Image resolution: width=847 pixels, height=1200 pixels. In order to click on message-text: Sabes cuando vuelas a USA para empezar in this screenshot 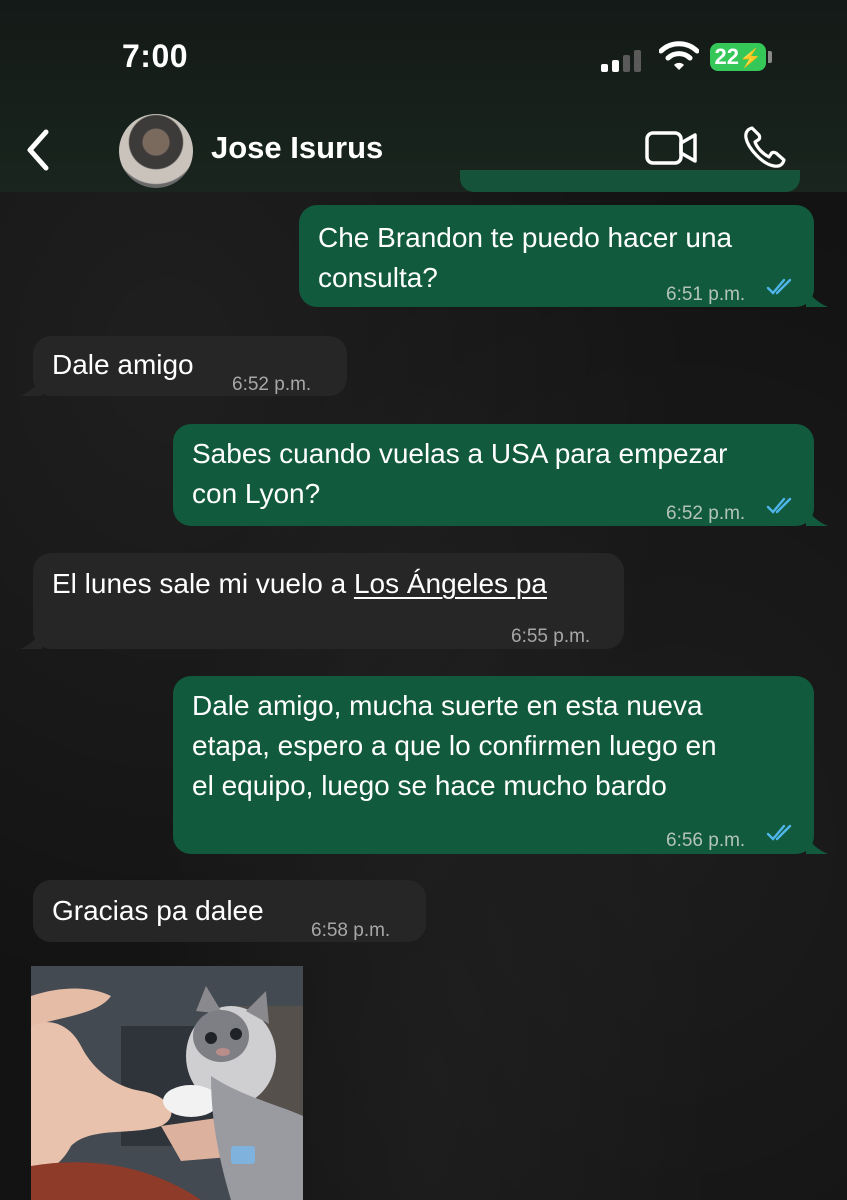, I will do `click(460, 453)`.